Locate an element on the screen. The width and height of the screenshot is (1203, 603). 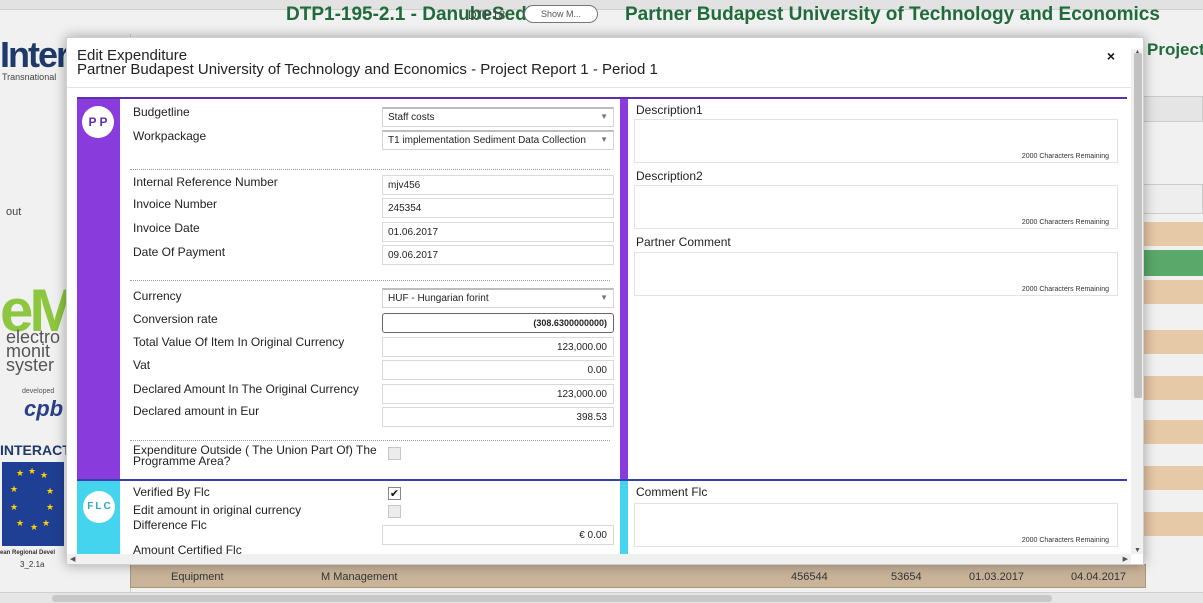
interreg-logo-subtitle: Transnational is located at coordinates (29, 77).